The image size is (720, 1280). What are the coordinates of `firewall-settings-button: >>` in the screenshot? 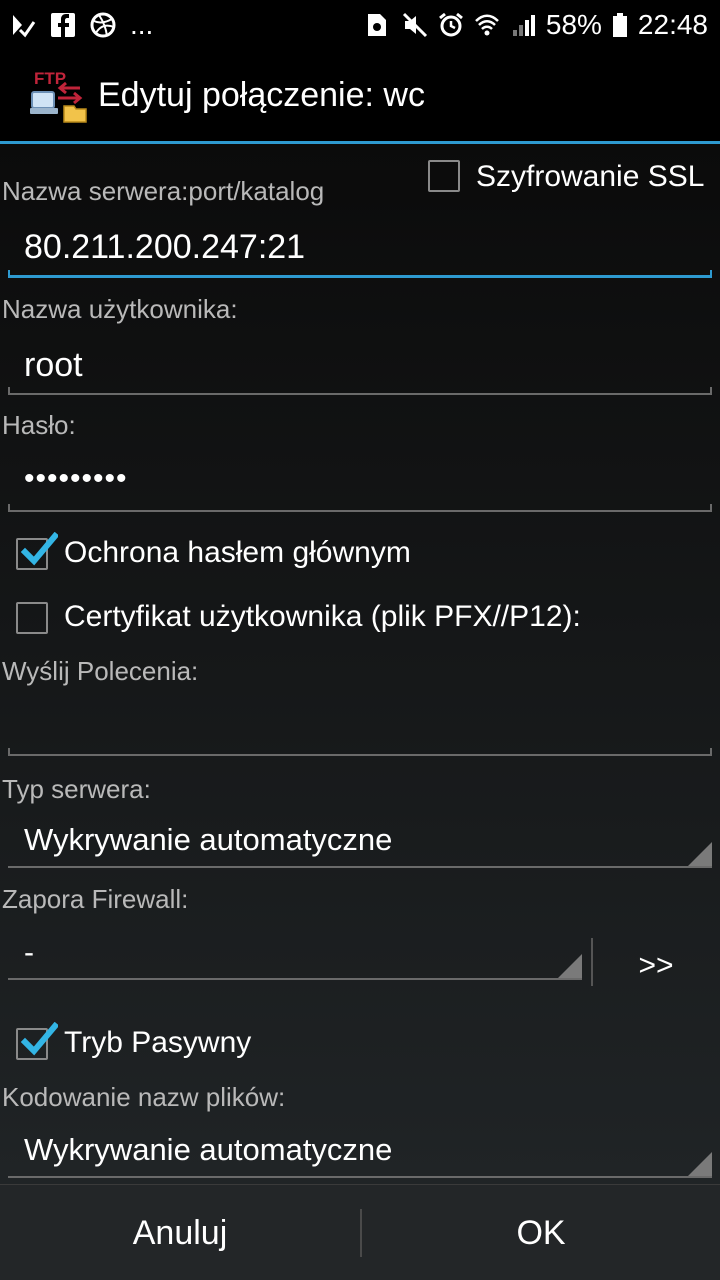 It's located at (656, 966).